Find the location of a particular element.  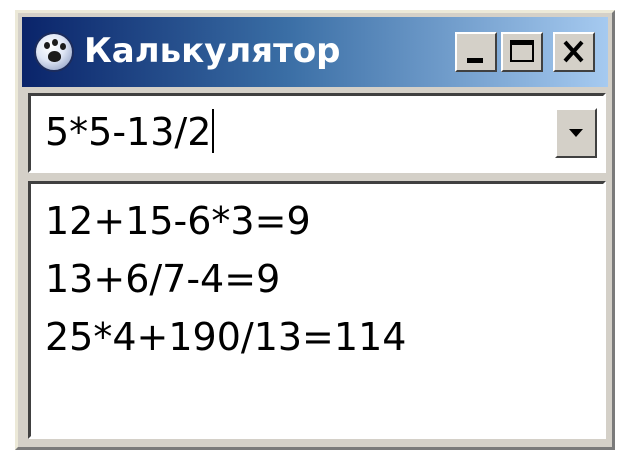

maximize-icon is located at coordinates (522, 51).